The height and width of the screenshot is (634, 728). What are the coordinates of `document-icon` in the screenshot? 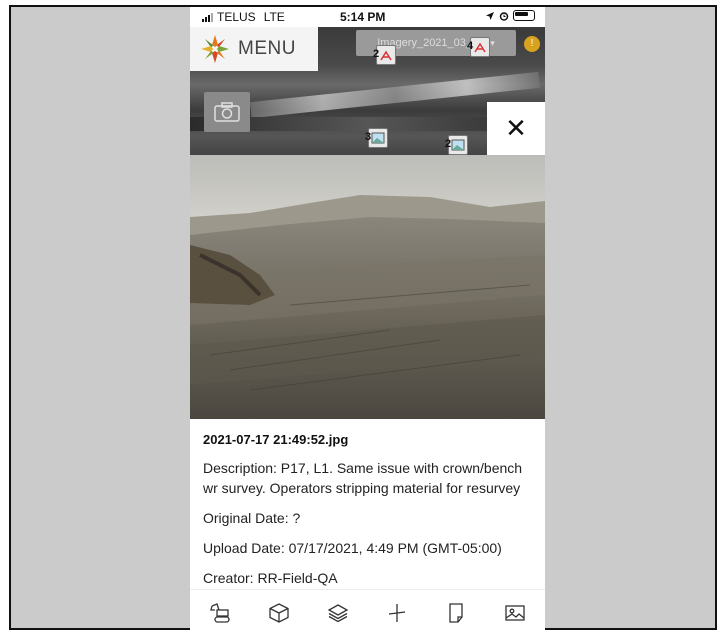 It's located at (456, 612).